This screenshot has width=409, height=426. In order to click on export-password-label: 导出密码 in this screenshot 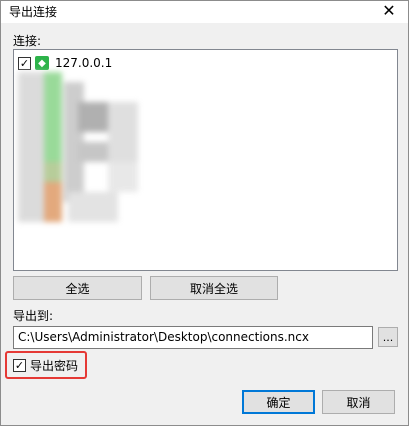, I will do `click(54, 365)`.